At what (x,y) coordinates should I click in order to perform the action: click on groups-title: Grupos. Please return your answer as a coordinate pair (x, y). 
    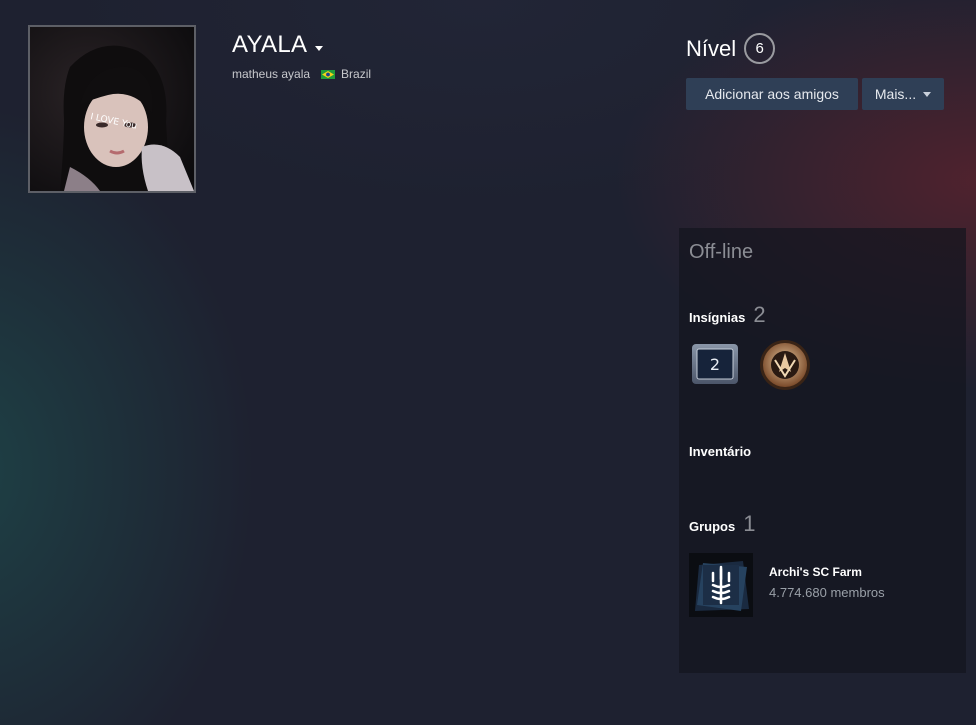
    Looking at the image, I should click on (712, 526).